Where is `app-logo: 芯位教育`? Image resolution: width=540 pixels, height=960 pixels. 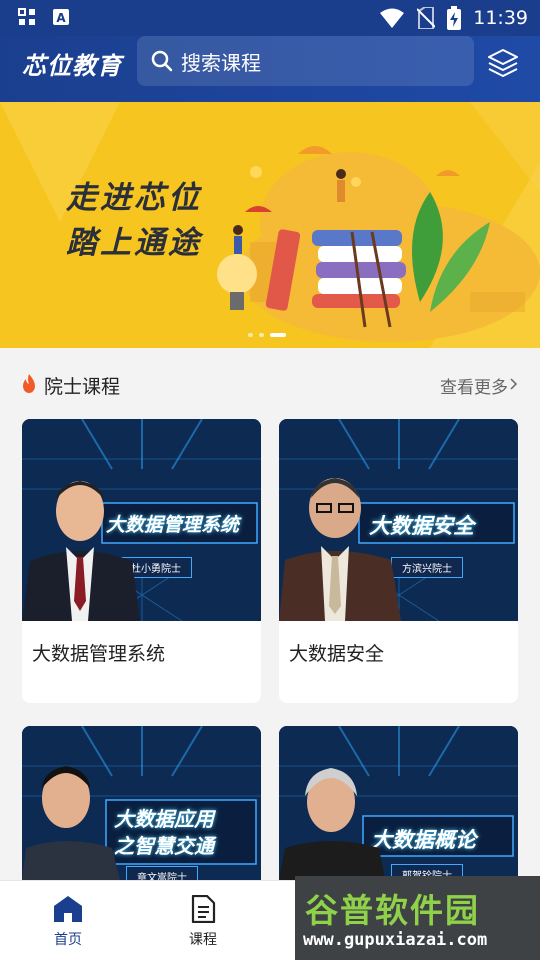 app-logo: 芯位教育 is located at coordinates (72, 66).